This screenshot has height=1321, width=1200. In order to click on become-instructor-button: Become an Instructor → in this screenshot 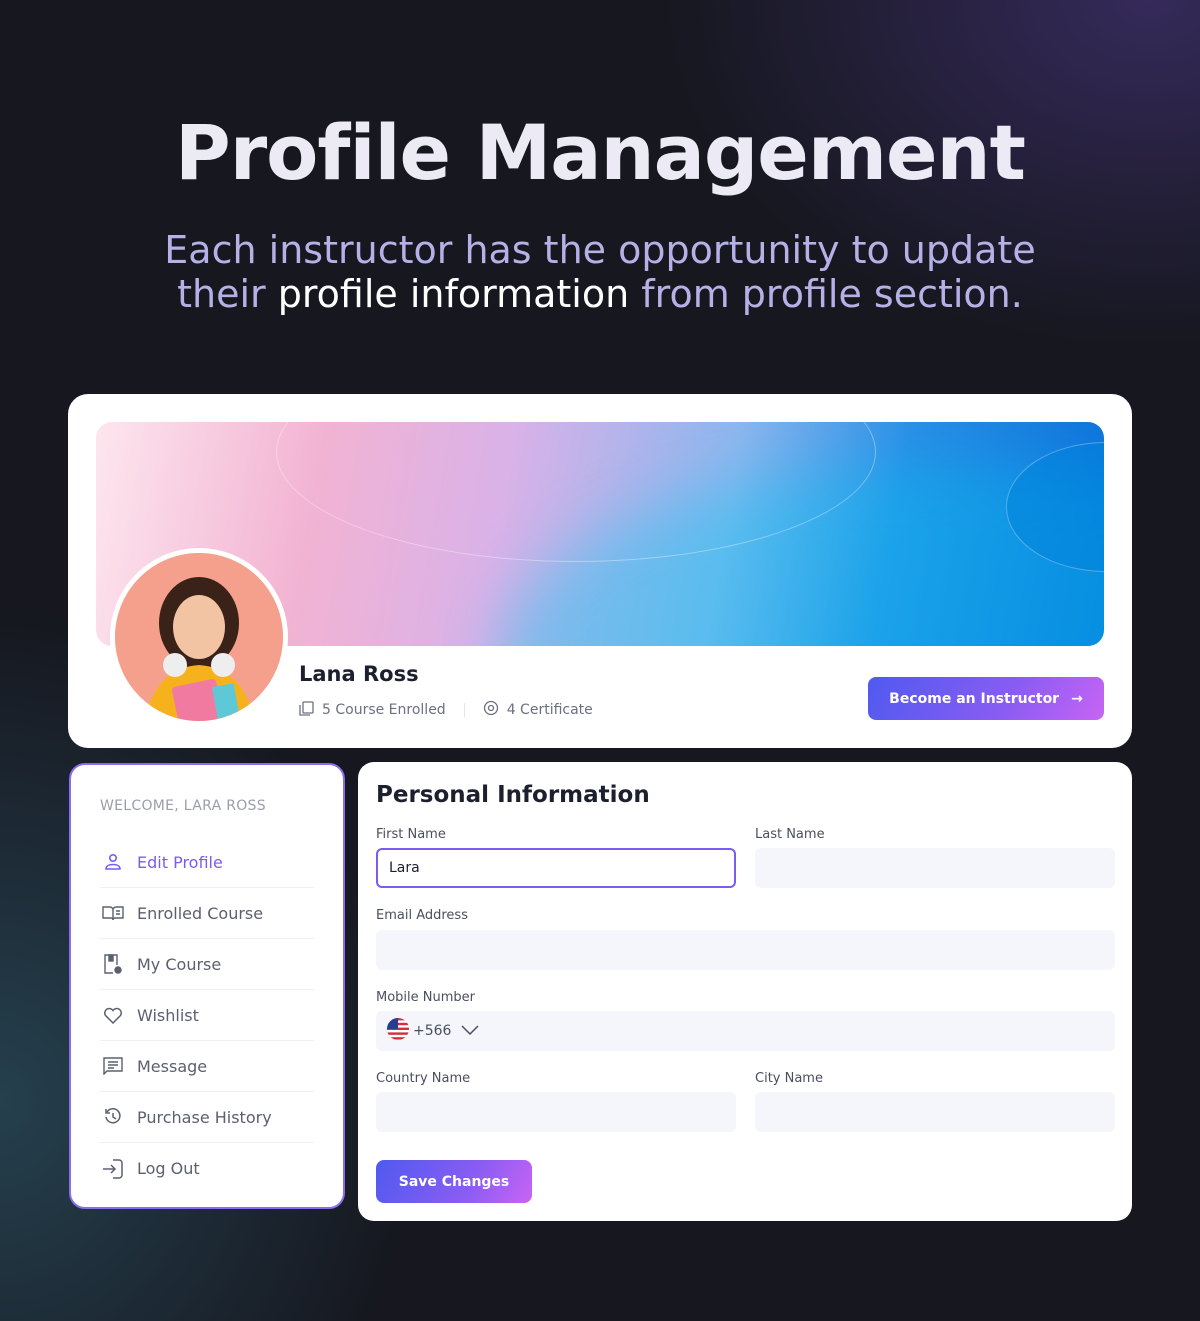, I will do `click(986, 698)`.